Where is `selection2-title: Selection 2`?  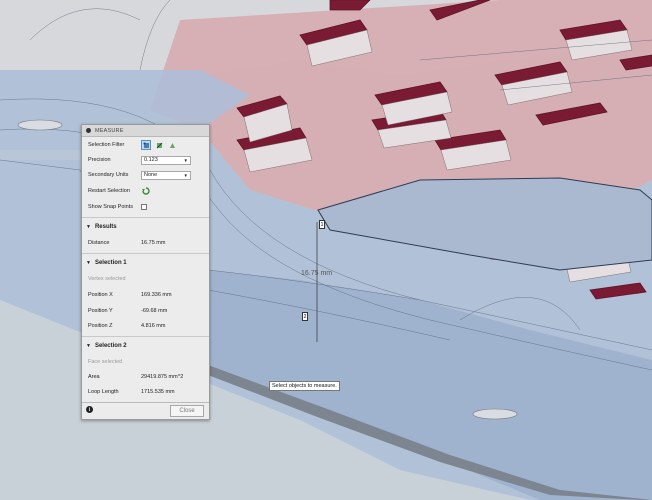 selection2-title: Selection 2 is located at coordinates (110, 346).